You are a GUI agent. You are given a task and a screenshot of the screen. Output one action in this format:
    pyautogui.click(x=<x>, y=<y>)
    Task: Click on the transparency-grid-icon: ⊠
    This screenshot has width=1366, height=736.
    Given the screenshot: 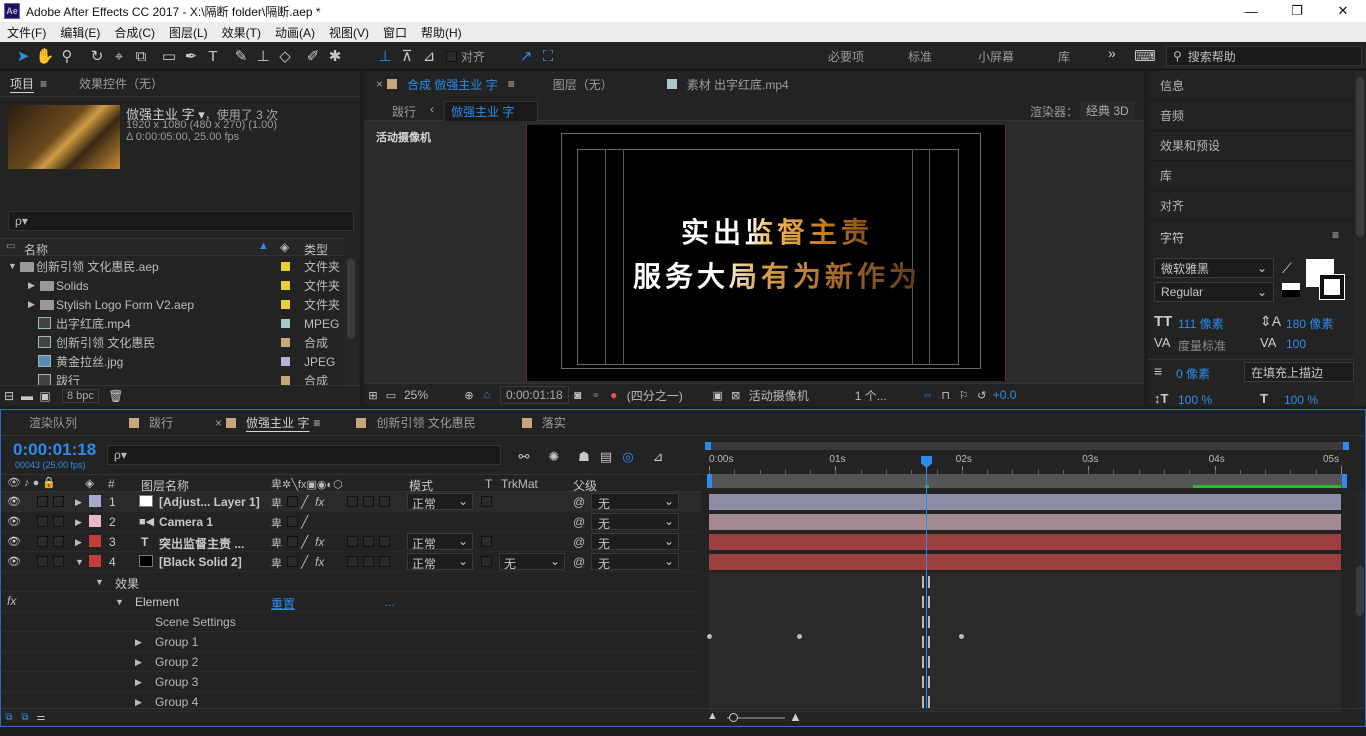 What is the action you would take?
    pyautogui.click(x=736, y=395)
    